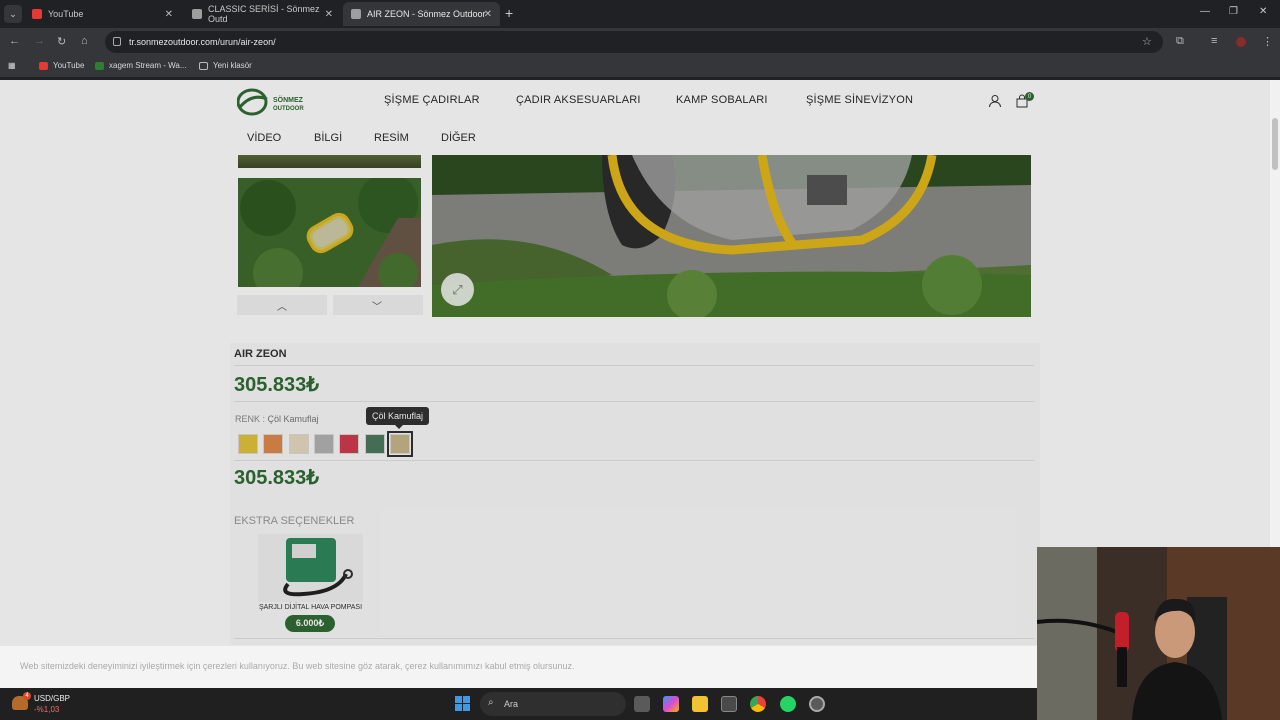 This screenshot has height=720, width=1280. What do you see at coordinates (463, 704) in the screenshot?
I see `start-icon` at bounding box center [463, 704].